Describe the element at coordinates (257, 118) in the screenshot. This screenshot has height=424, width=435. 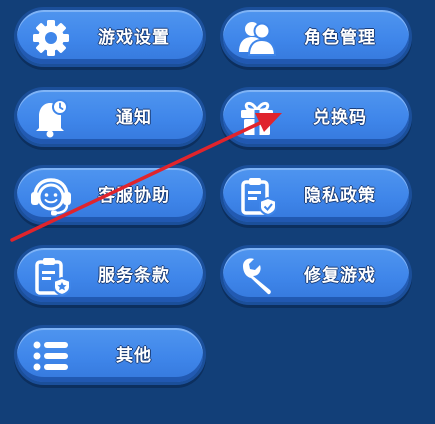
I see `gift-icon` at that location.